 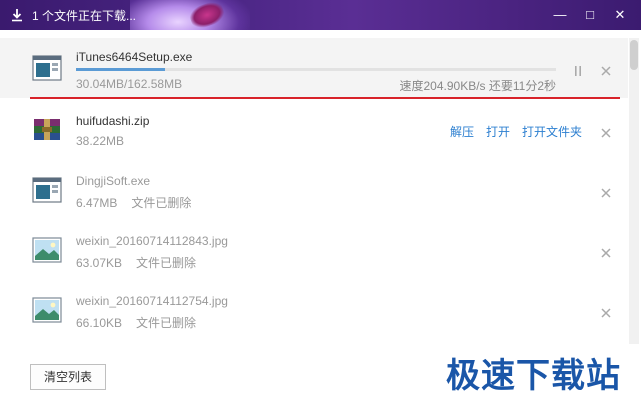 What do you see at coordinates (477, 86) in the screenshot?
I see `download-speed: 速度204.90KB/s 还要11分2秒` at bounding box center [477, 86].